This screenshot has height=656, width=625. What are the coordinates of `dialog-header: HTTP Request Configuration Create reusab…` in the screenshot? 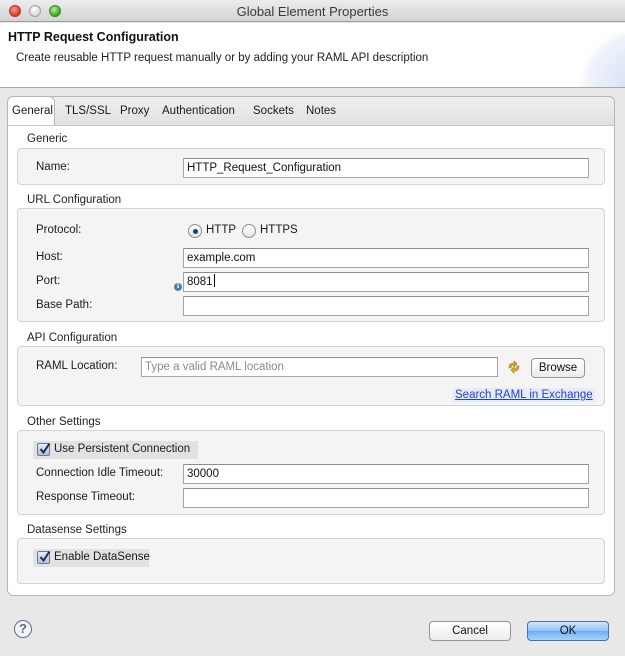 It's located at (312, 55).